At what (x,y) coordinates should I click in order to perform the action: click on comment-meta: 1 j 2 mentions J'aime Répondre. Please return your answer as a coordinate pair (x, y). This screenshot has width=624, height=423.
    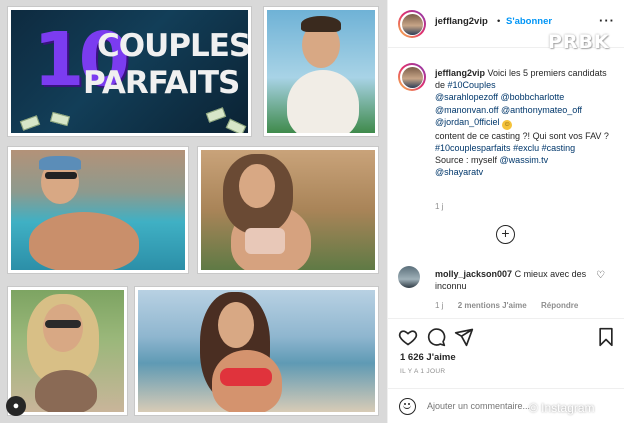
    Looking at the image, I should click on (512, 305).